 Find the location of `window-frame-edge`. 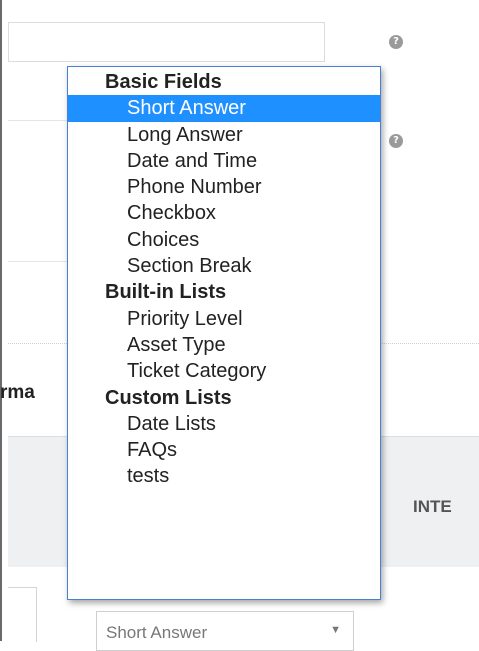

window-frame-edge is located at coordinates (1, 320).